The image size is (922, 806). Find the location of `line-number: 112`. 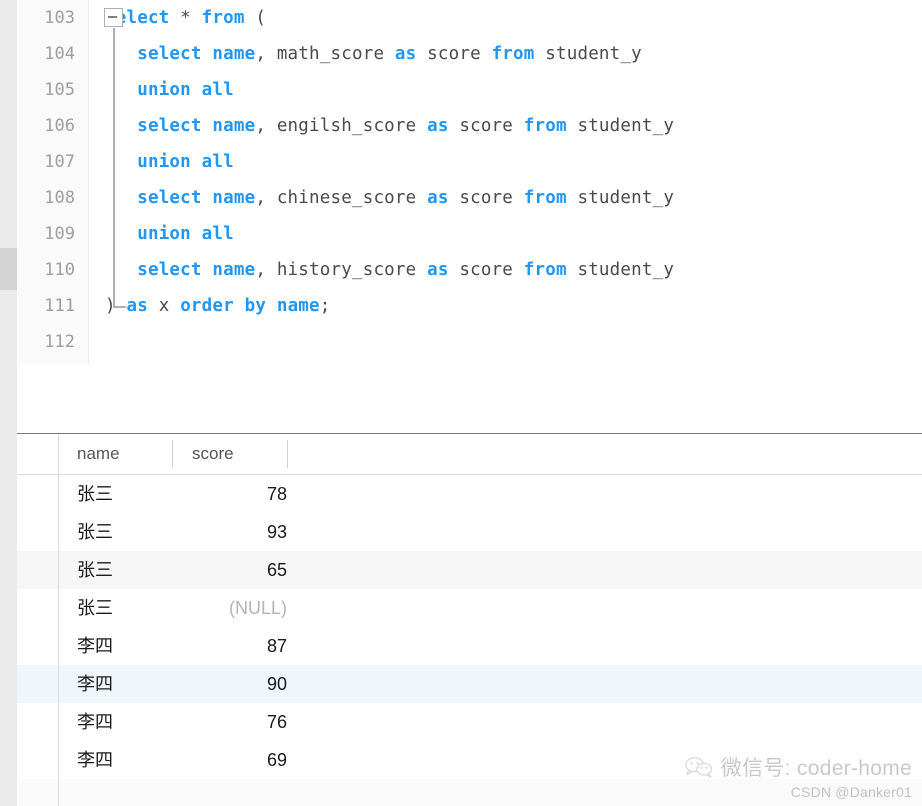

line-number: 112 is located at coordinates (59, 342).